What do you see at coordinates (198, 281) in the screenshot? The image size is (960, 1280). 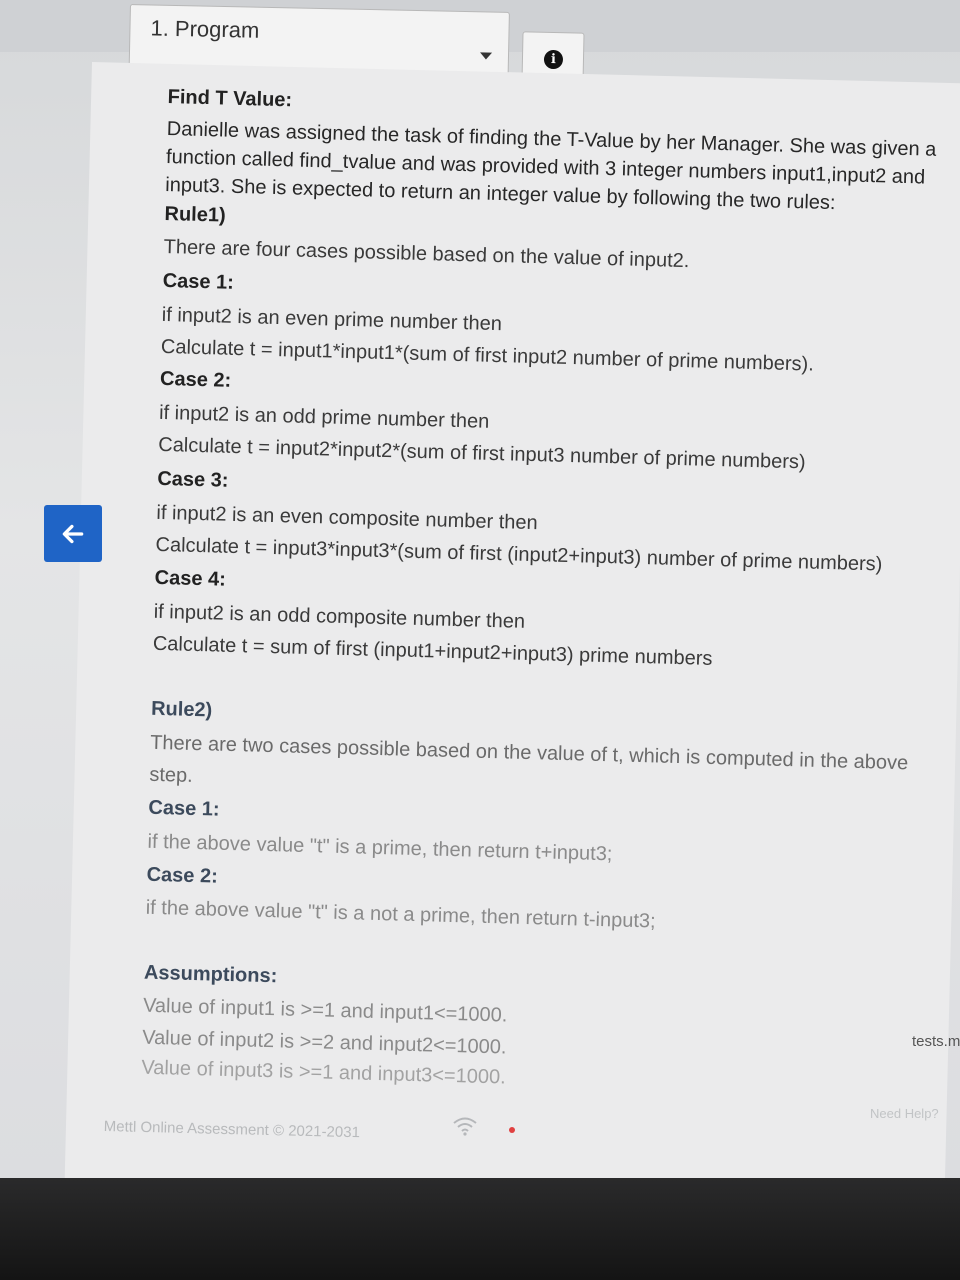 I see `rule1-case-title: Case 1:` at bounding box center [198, 281].